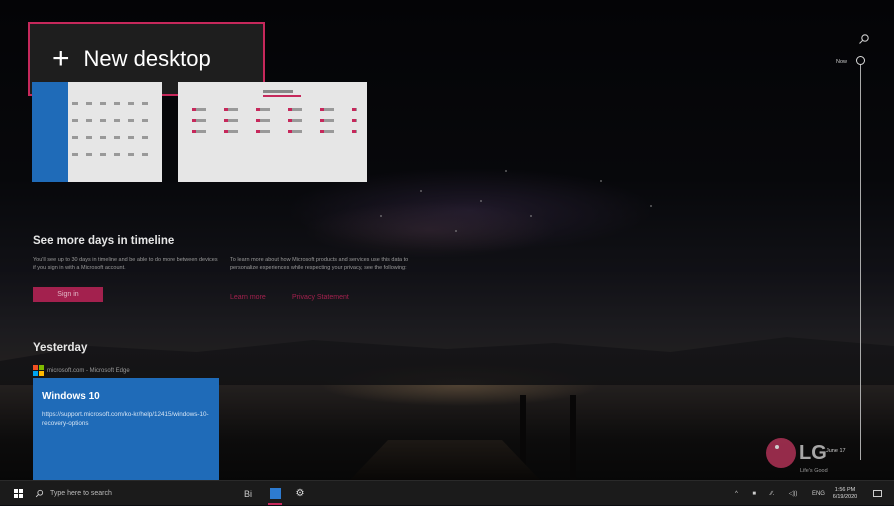  I want to click on network-icon: ∕∕., so click(773, 494).